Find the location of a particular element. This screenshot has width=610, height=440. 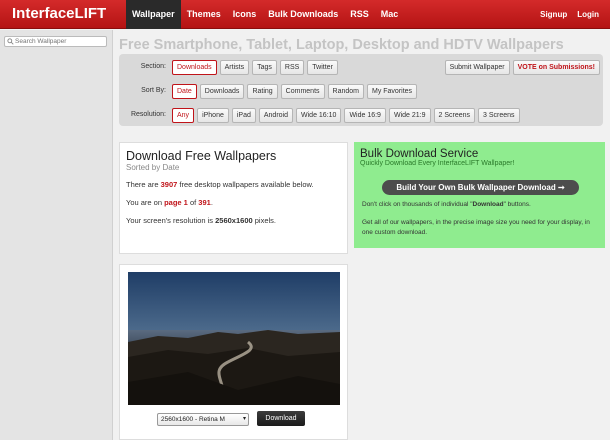

nav-themes: Themes is located at coordinates (204, 14).